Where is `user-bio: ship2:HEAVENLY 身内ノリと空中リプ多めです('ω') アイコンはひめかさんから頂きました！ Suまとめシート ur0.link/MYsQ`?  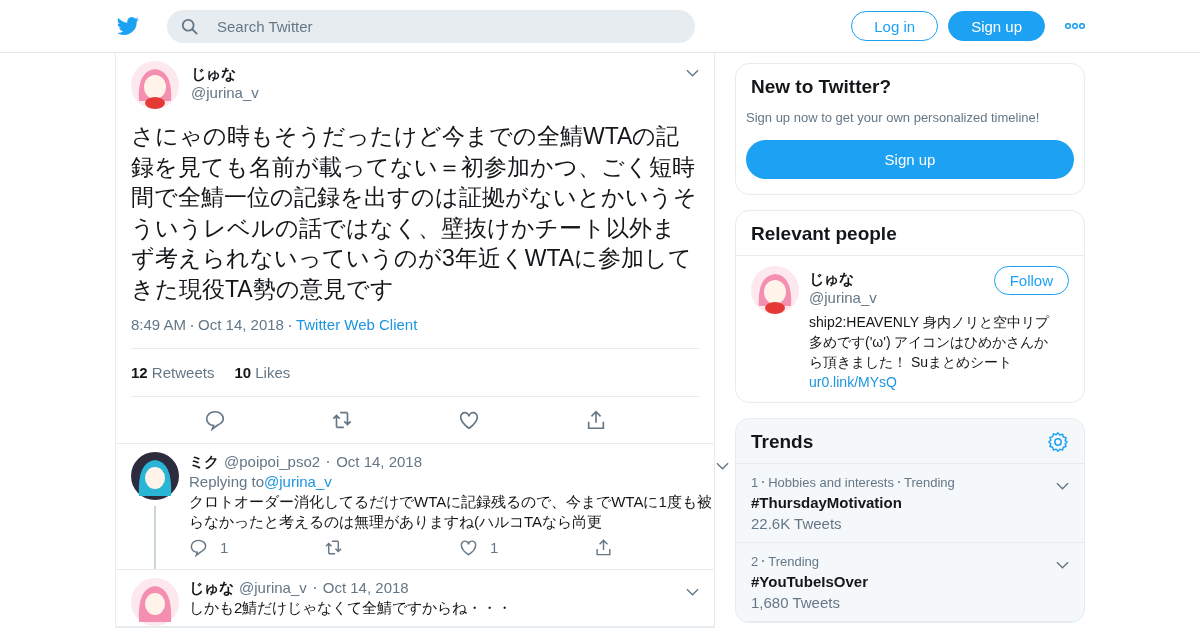
user-bio: ship2:HEAVENLY 身内ノリと空中リプ多めです('ω') アイコンはひめかさんから頂きました！ Suまとめシート ur0.link/MYsQ is located at coordinates (930, 352).